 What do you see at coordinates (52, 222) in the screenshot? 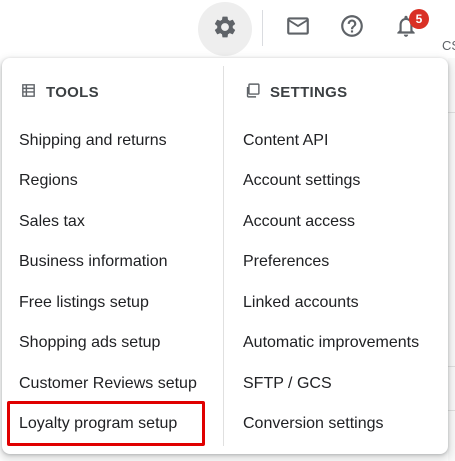
I see `menu-item-sales-tax: Sales tax` at bounding box center [52, 222].